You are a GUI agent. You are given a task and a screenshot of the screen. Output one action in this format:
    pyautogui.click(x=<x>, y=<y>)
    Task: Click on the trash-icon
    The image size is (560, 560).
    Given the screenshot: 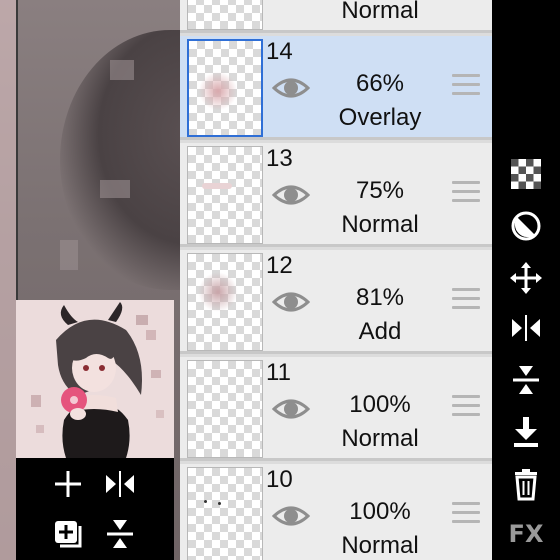 What is the action you would take?
    pyautogui.click(x=526, y=485)
    